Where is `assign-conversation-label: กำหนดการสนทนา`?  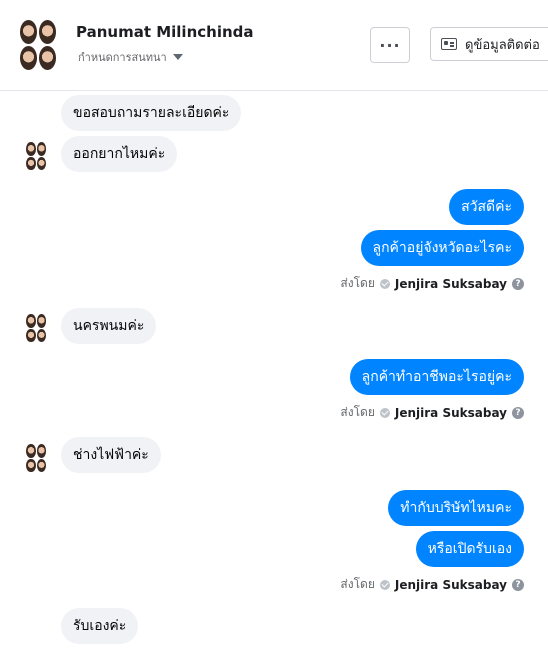
assign-conversation-label: กำหนดการสนทนา is located at coordinates (122, 57).